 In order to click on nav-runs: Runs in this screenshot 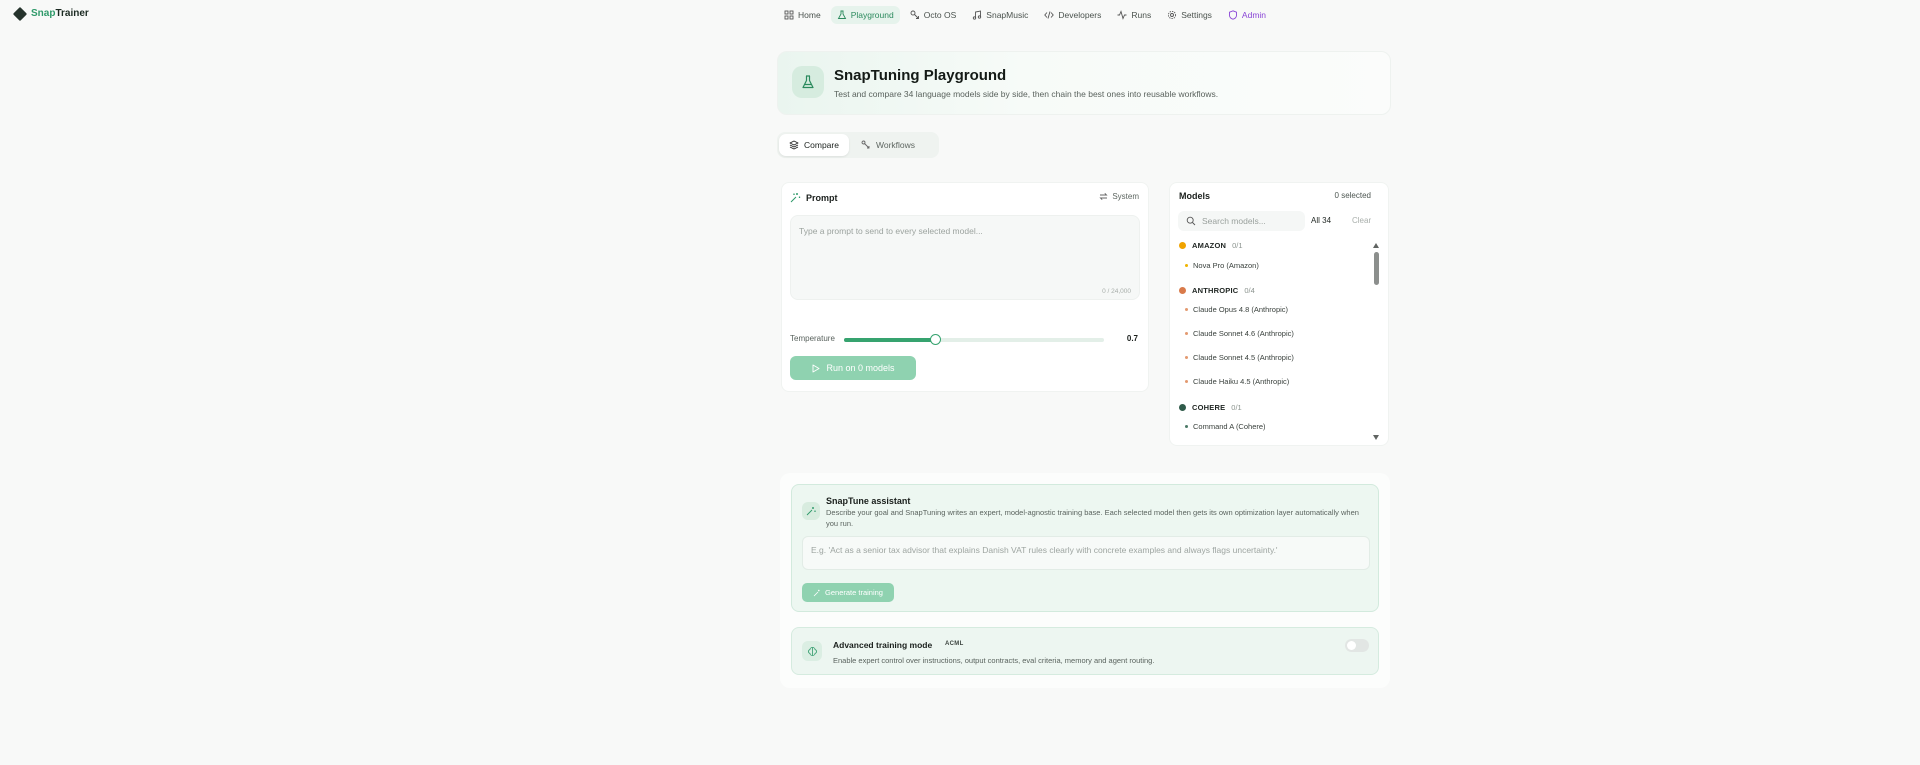, I will do `click(1134, 15)`.